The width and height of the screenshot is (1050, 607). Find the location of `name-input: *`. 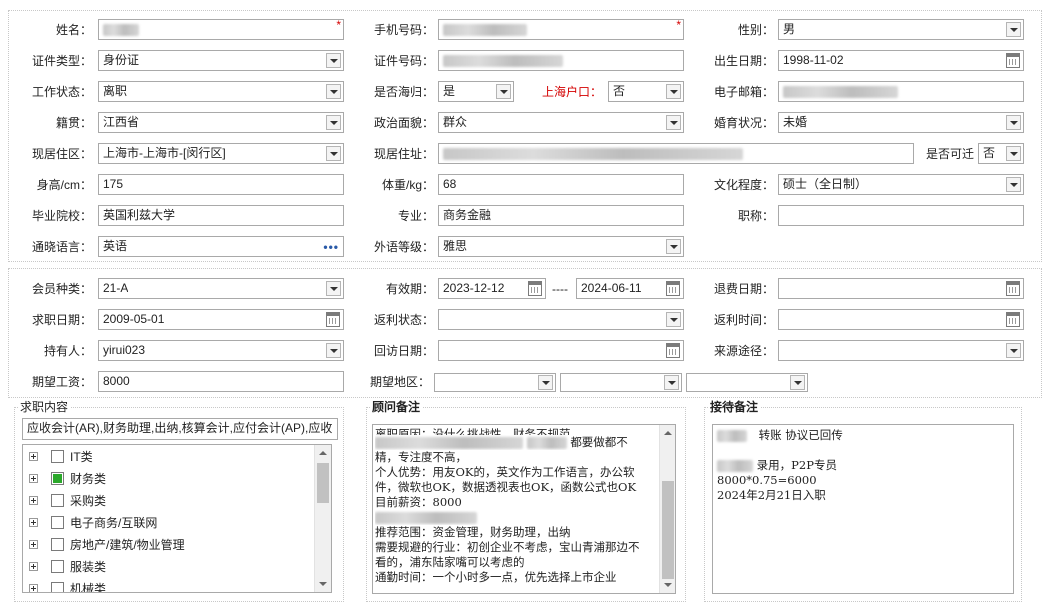

name-input: * is located at coordinates (221, 29).